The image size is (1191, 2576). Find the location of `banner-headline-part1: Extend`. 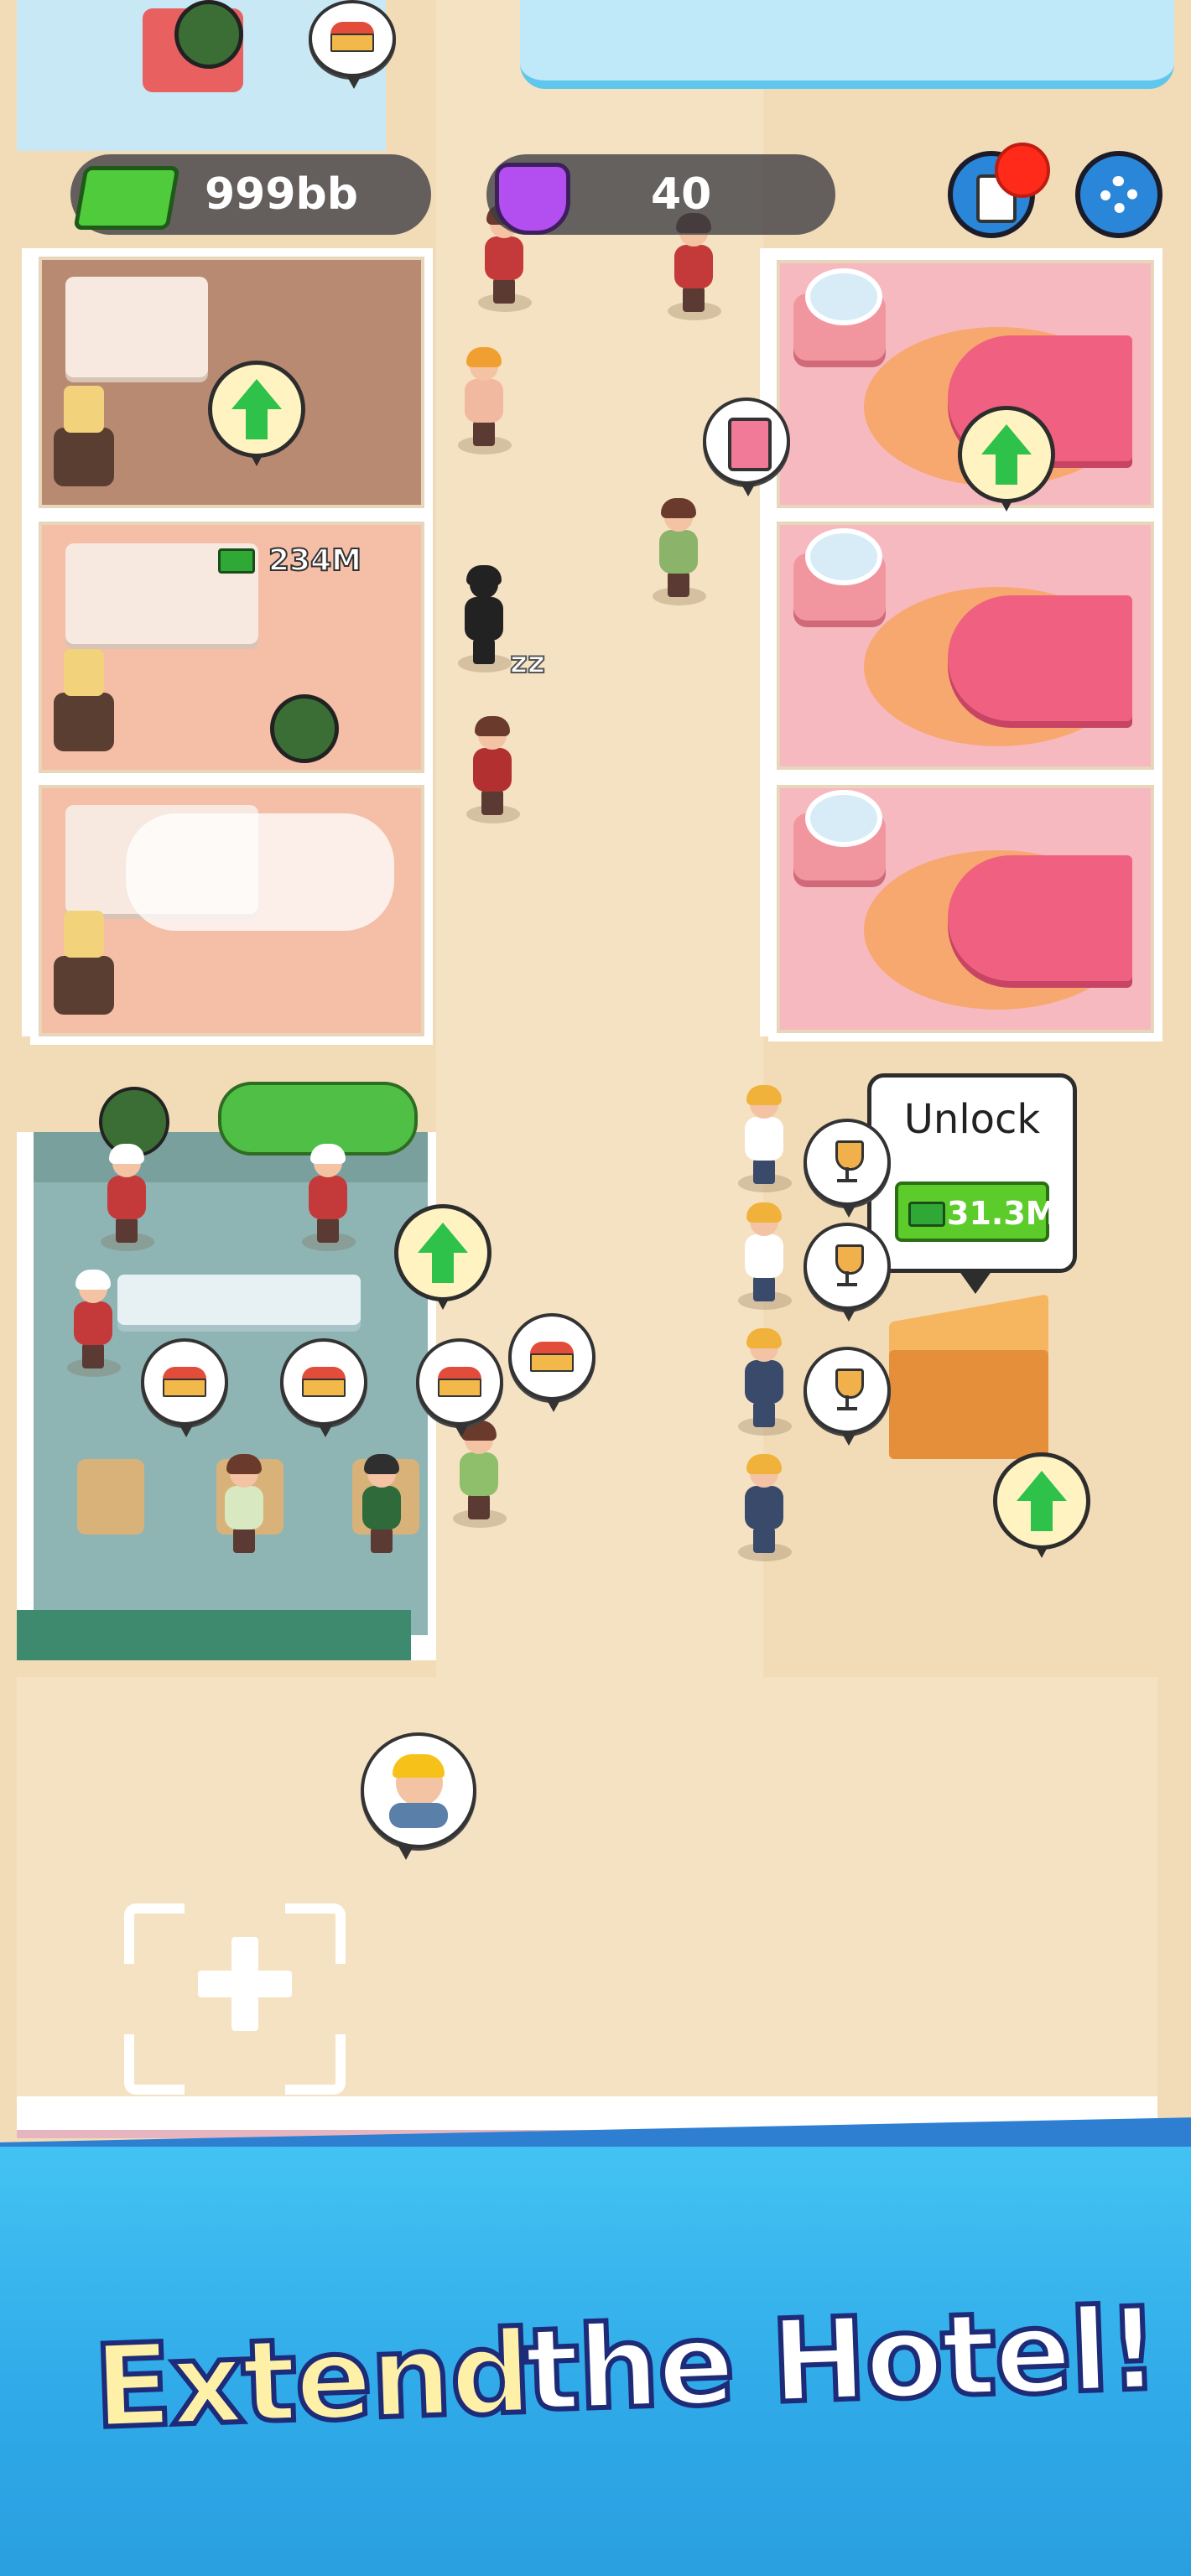

banner-headline-part1: Extend is located at coordinates (311, 2380).